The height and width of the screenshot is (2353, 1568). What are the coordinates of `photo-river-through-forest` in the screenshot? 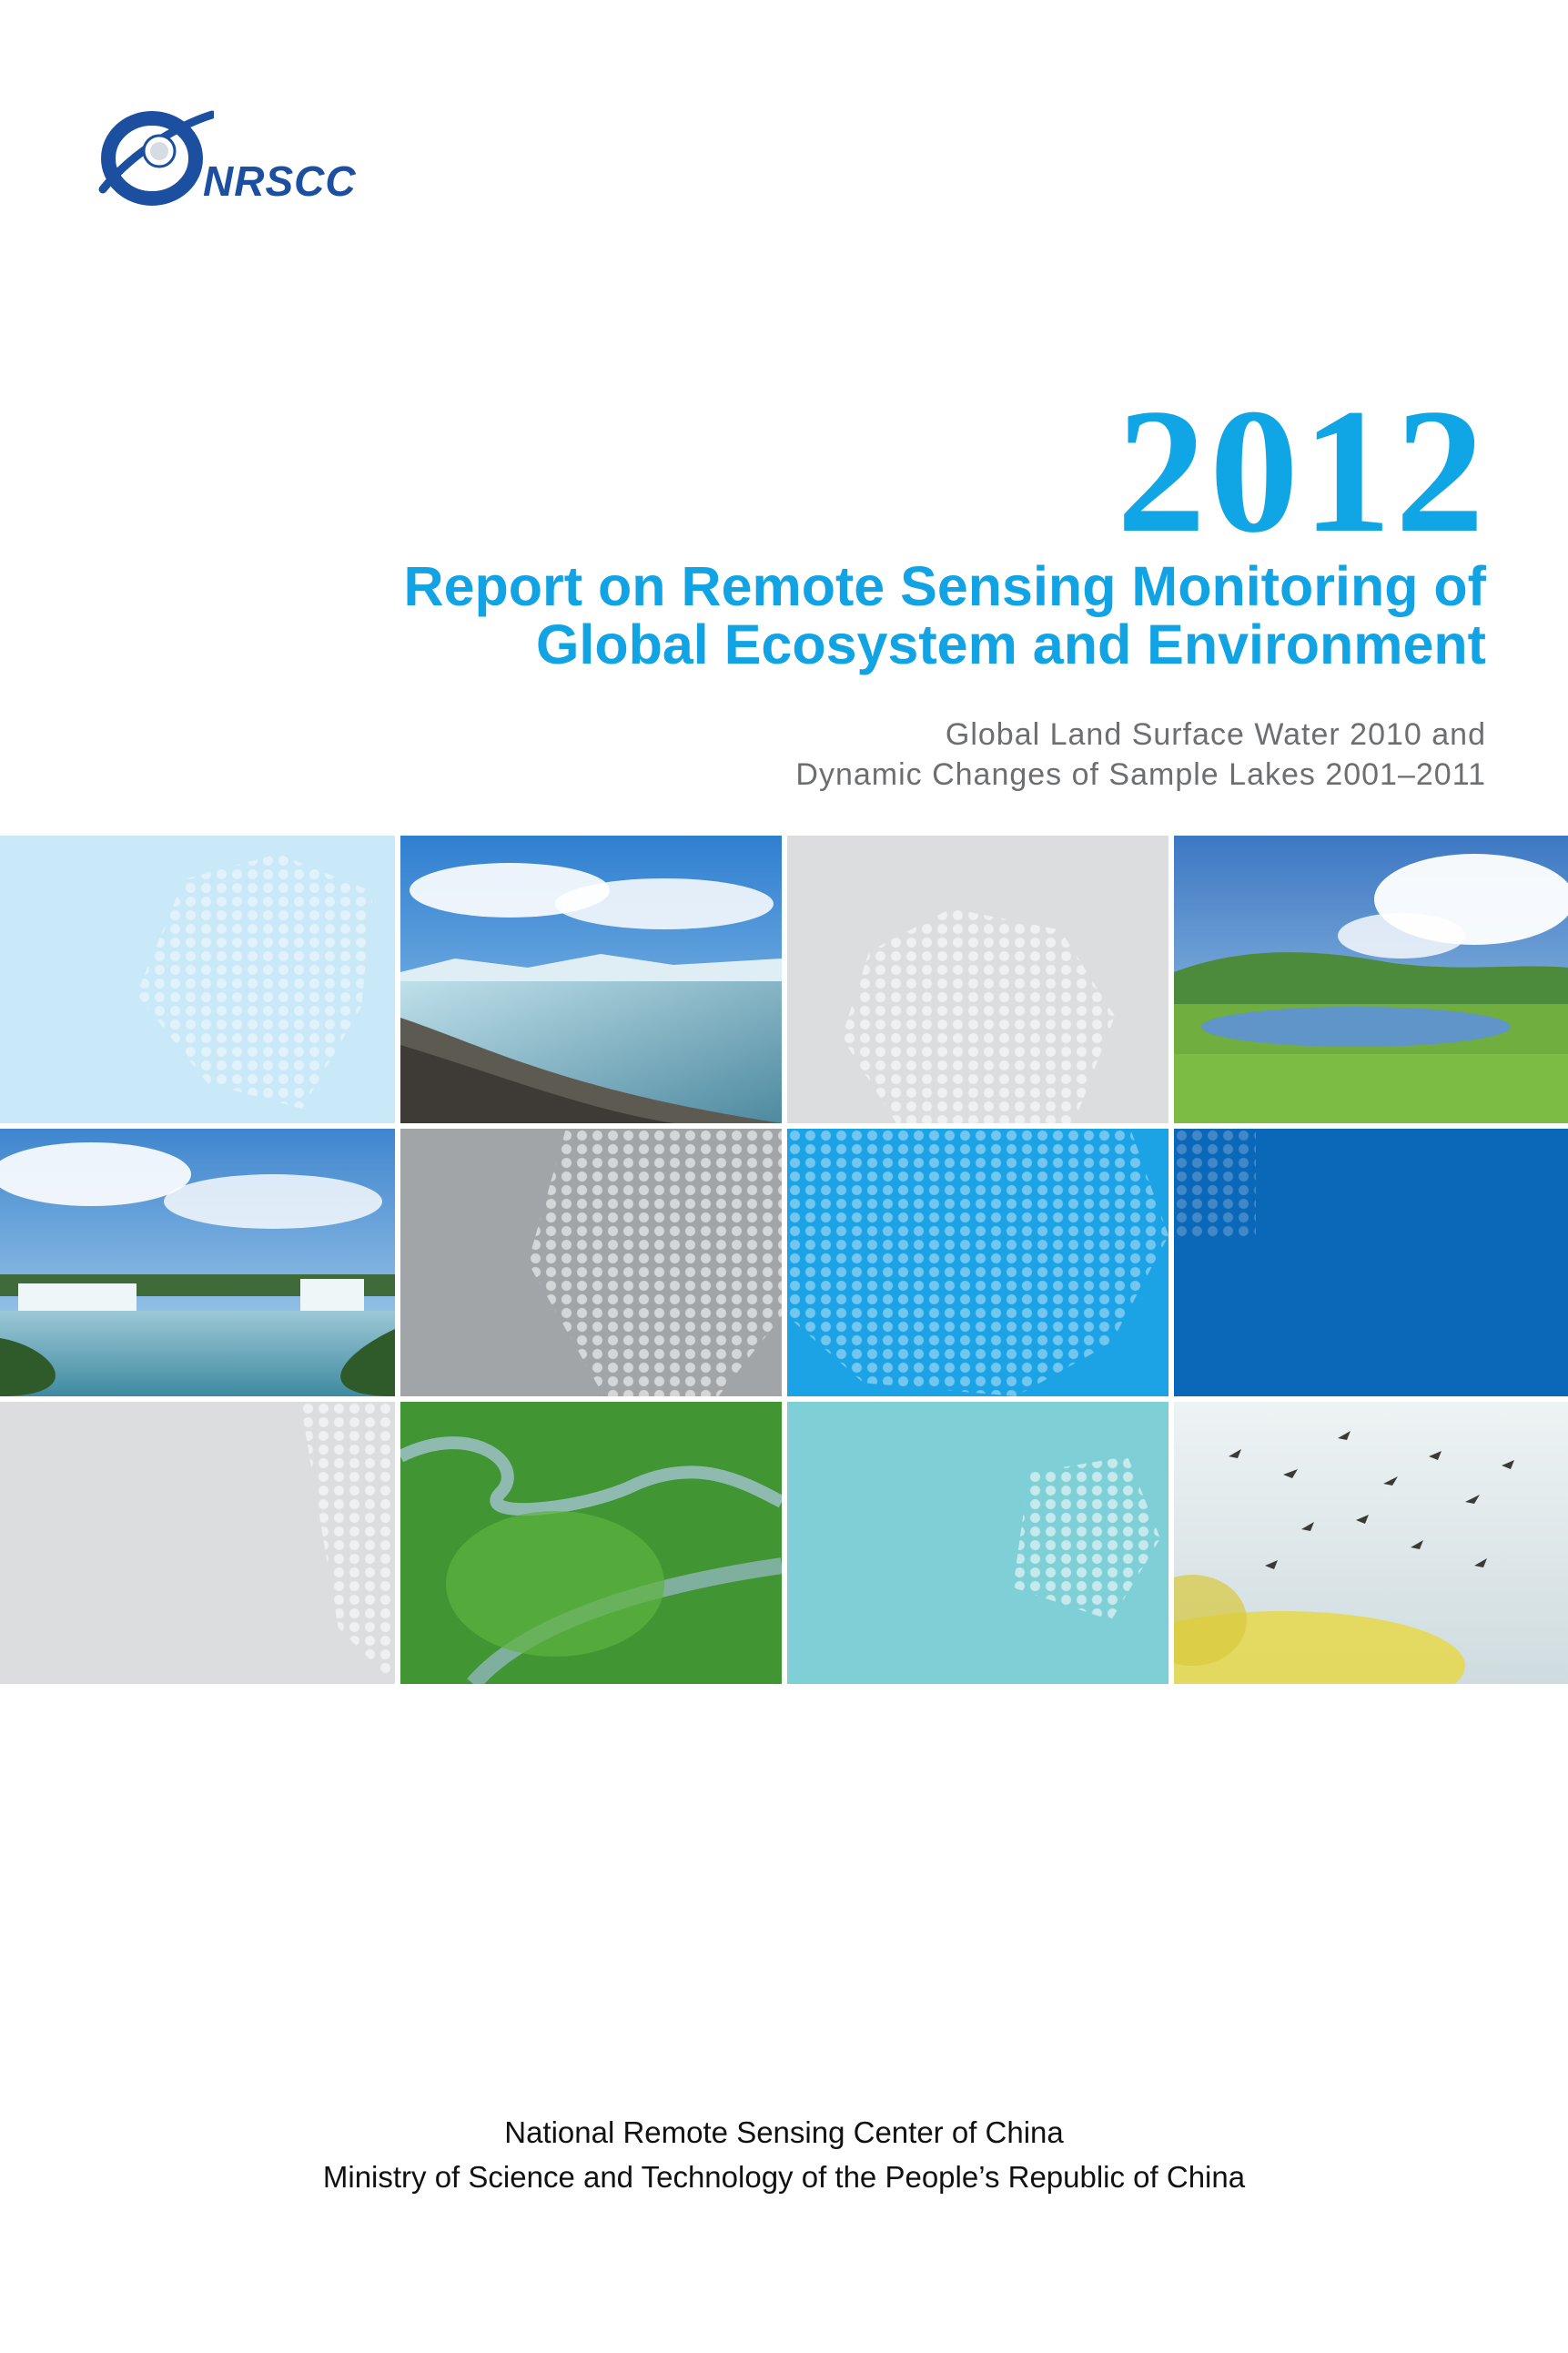 It's located at (591, 1543).